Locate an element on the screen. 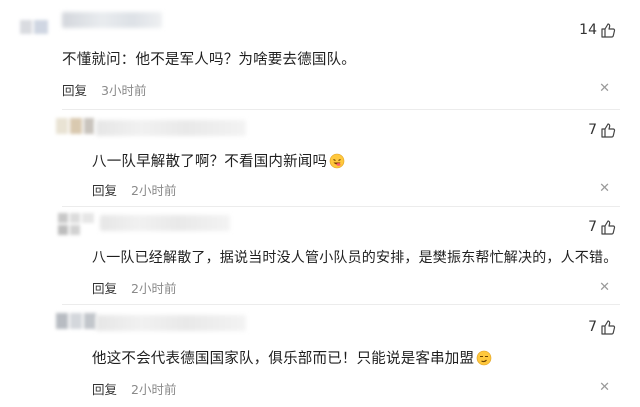 The width and height of the screenshot is (640, 407). like-count: 14 is located at coordinates (588, 30).